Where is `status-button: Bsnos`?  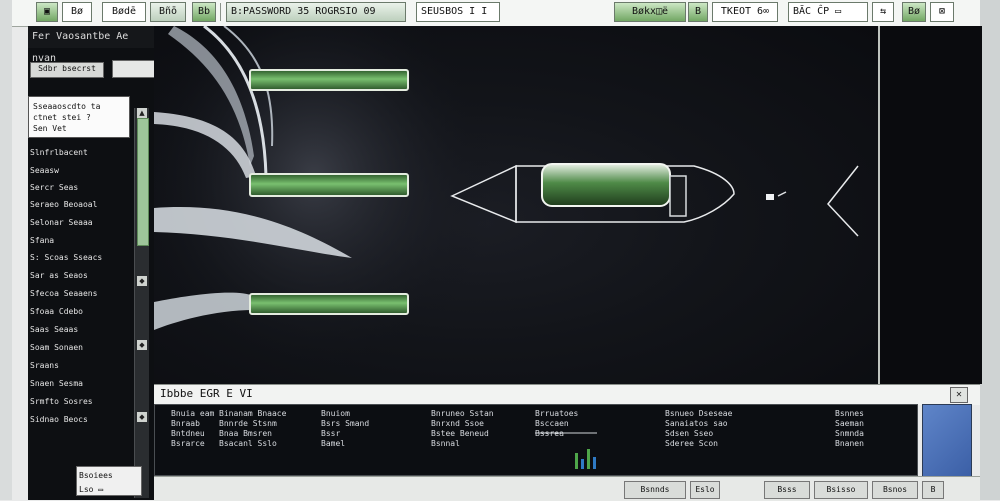
status-button: Bsnos is located at coordinates (895, 490).